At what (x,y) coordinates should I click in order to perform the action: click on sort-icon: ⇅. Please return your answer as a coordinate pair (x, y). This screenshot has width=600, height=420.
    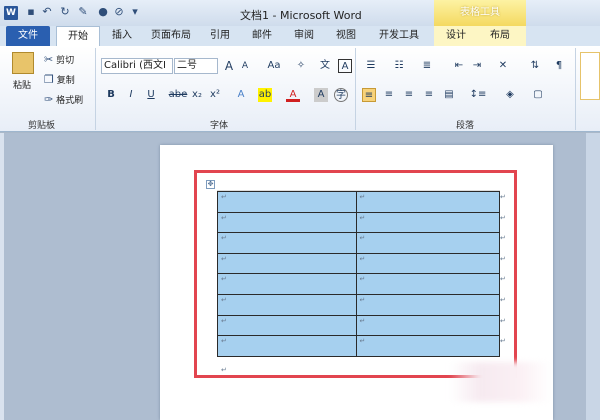
    Looking at the image, I should click on (535, 66).